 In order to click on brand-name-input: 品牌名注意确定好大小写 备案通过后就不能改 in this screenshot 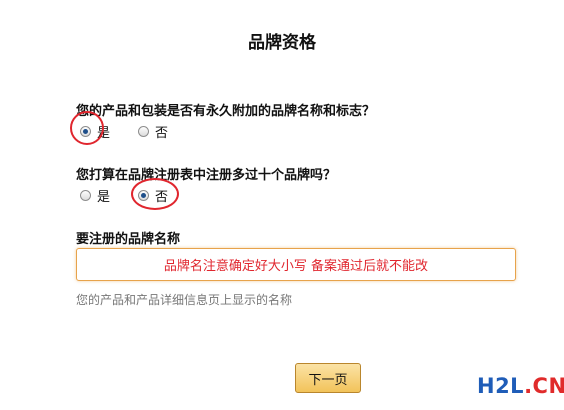, I will do `click(296, 264)`.